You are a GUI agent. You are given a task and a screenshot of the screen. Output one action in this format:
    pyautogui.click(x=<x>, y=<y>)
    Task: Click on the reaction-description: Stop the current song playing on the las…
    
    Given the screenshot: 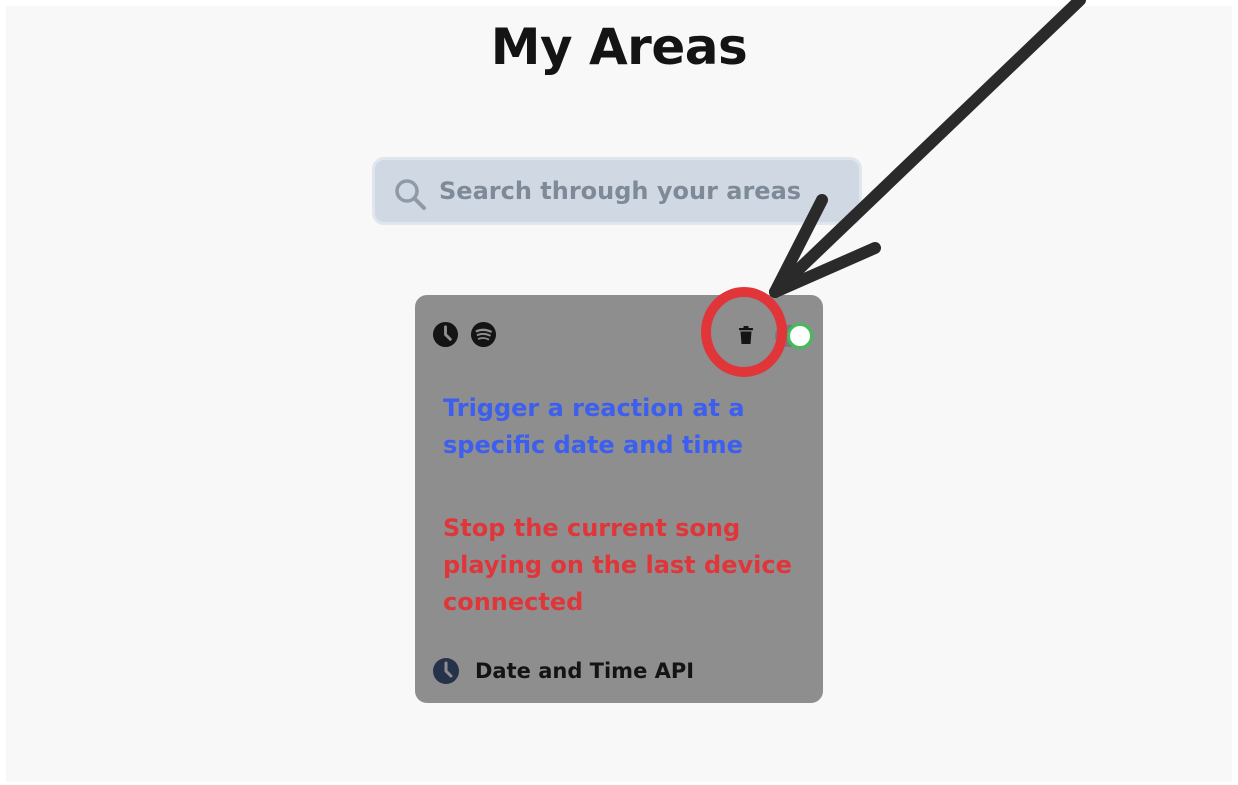 What is the action you would take?
    pyautogui.click(x=617, y=565)
    